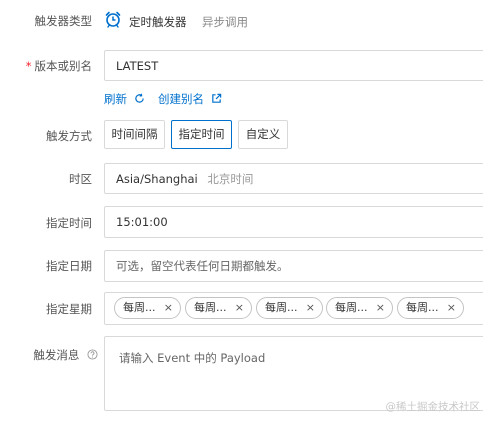  I want to click on create-alias-label: 创建别名, so click(181, 99).